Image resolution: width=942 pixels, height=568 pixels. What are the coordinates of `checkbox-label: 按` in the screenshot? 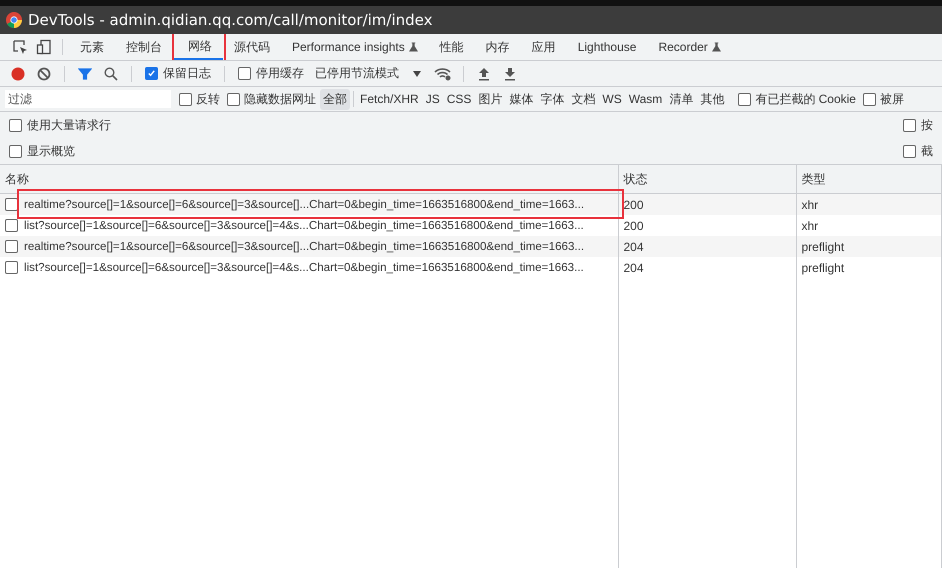 It's located at (927, 125).